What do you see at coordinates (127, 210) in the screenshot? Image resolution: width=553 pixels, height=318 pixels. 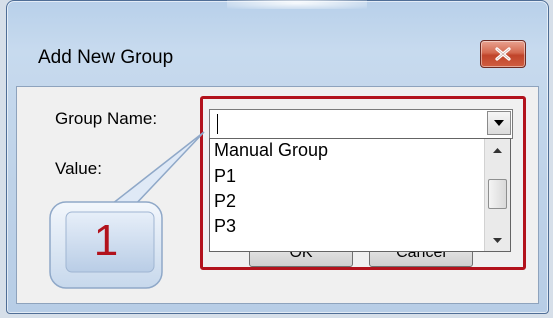 I see `callout-bubble` at bounding box center [127, 210].